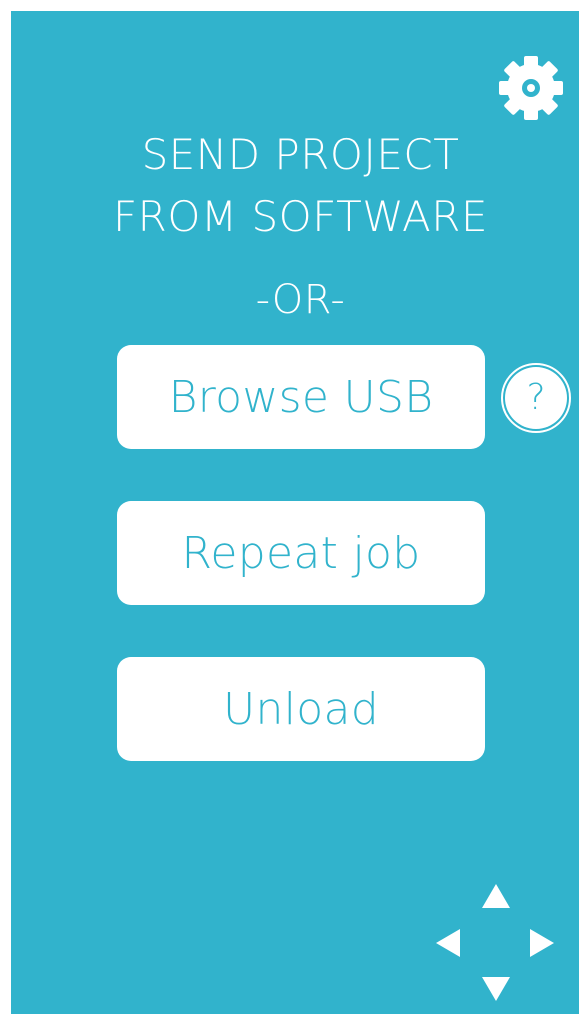 This screenshot has height=1014, width=579. What do you see at coordinates (542, 943) in the screenshot?
I see `arrow-right-icon` at bounding box center [542, 943].